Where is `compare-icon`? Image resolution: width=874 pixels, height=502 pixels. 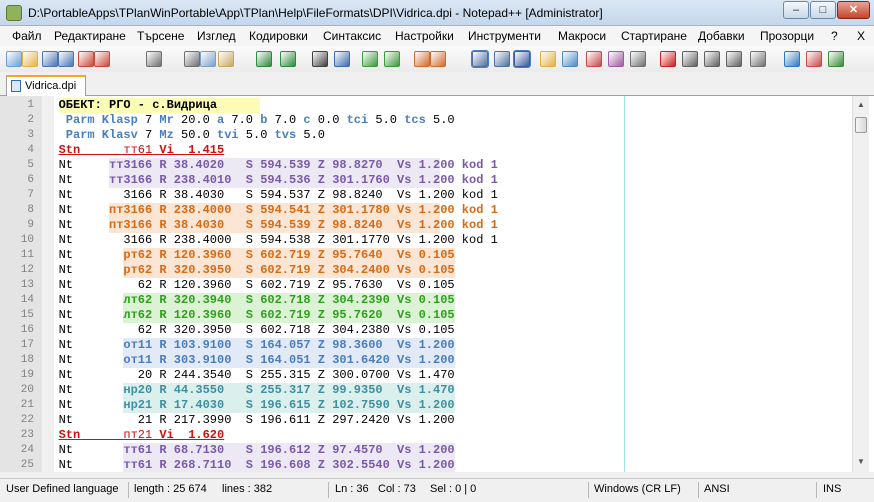
compare-icon is located at coordinates (814, 59).